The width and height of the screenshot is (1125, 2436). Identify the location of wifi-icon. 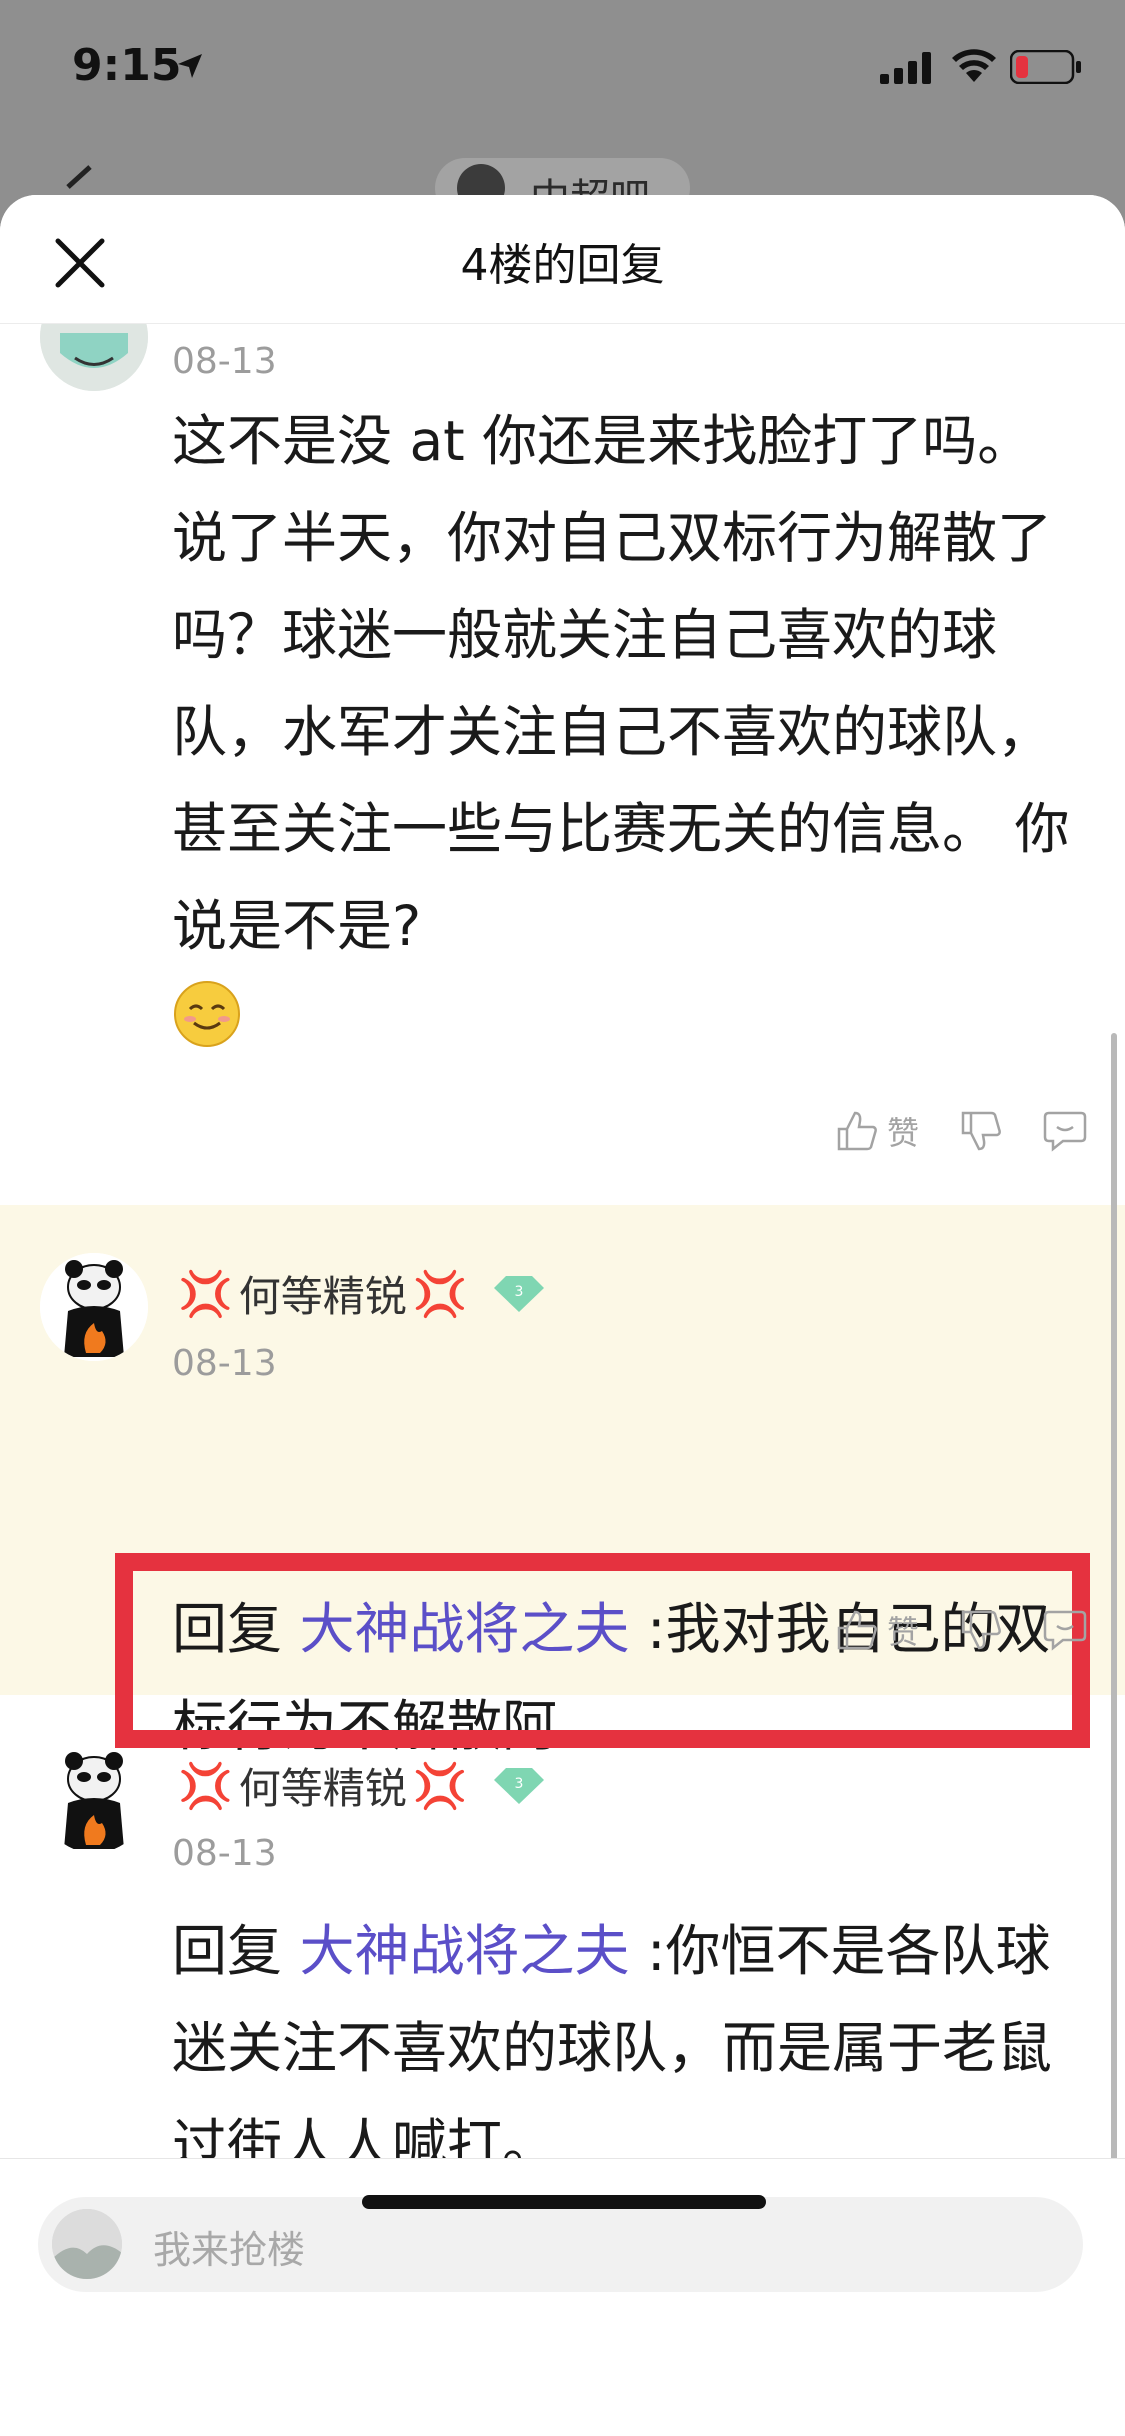
(974, 65).